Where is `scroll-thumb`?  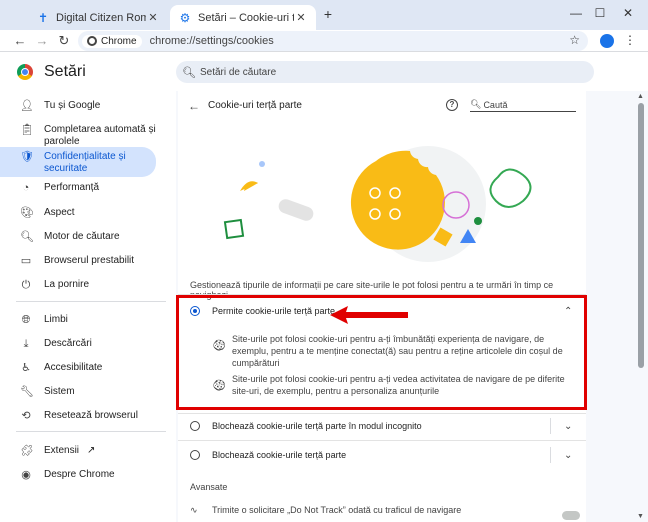
scroll-thumb is located at coordinates (641, 235).